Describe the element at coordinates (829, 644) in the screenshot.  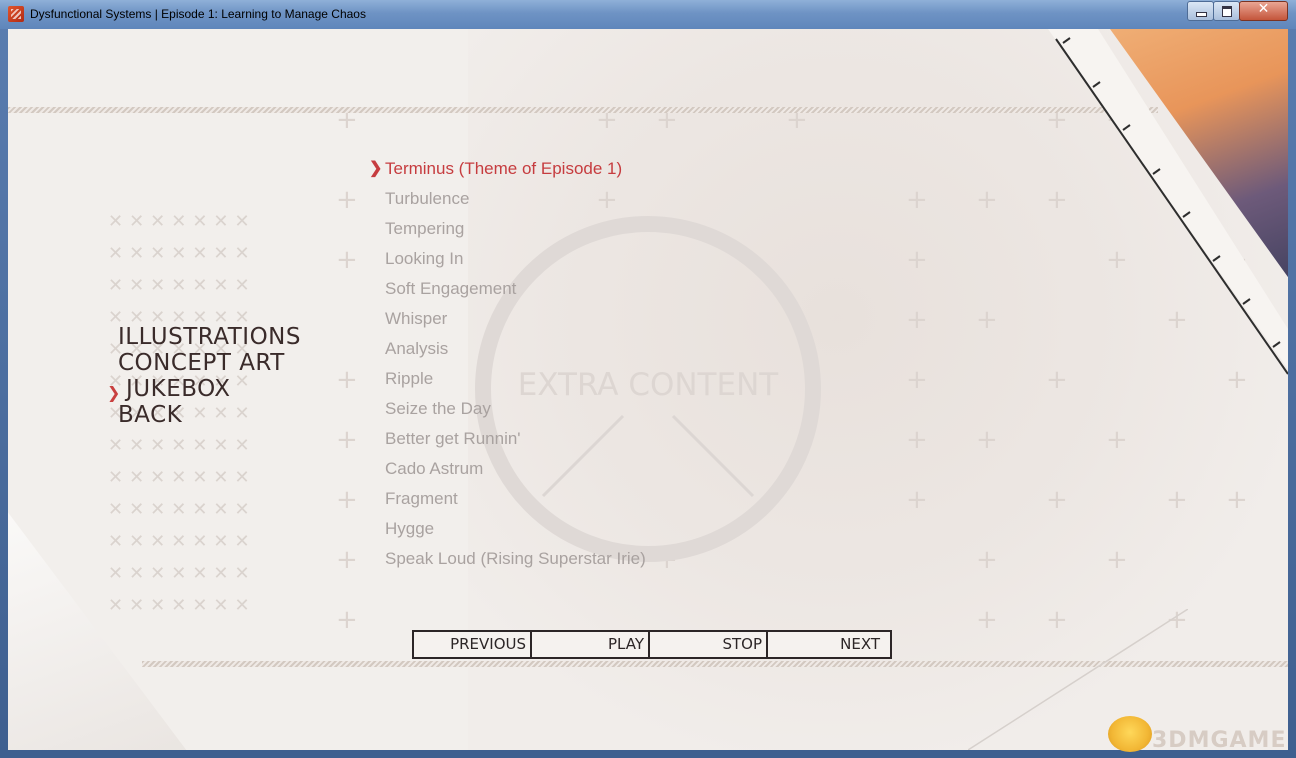
I see `next-button: NEXT` at that location.